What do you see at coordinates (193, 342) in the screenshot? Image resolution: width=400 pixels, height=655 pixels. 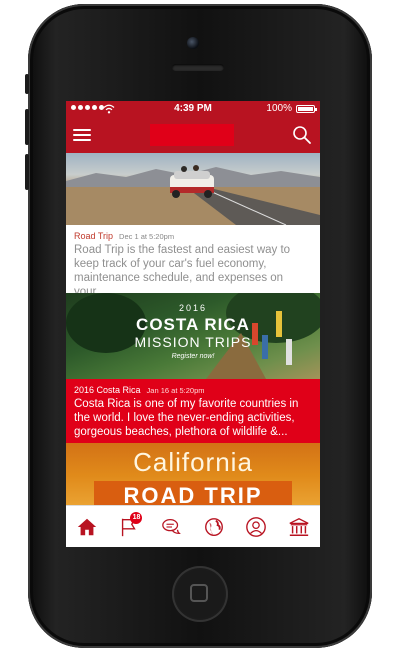 I see `promo-subtitle: MISSION TRIPS` at bounding box center [193, 342].